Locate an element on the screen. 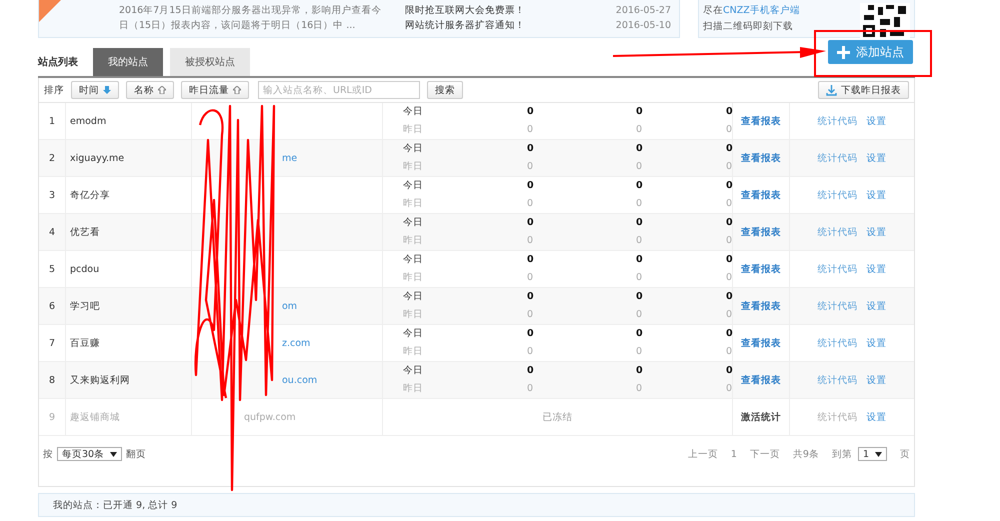 The width and height of the screenshot is (1000, 521). promo-text: 尽在CNZZ手机客户端 is located at coordinates (751, 11).